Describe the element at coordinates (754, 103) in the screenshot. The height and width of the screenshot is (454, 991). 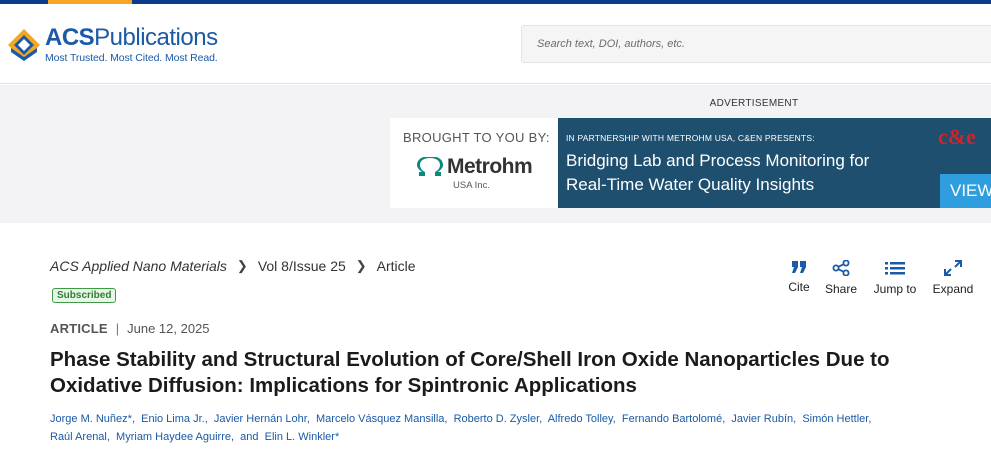
I see `advertisement-label: ADVERTISEMENT` at that location.